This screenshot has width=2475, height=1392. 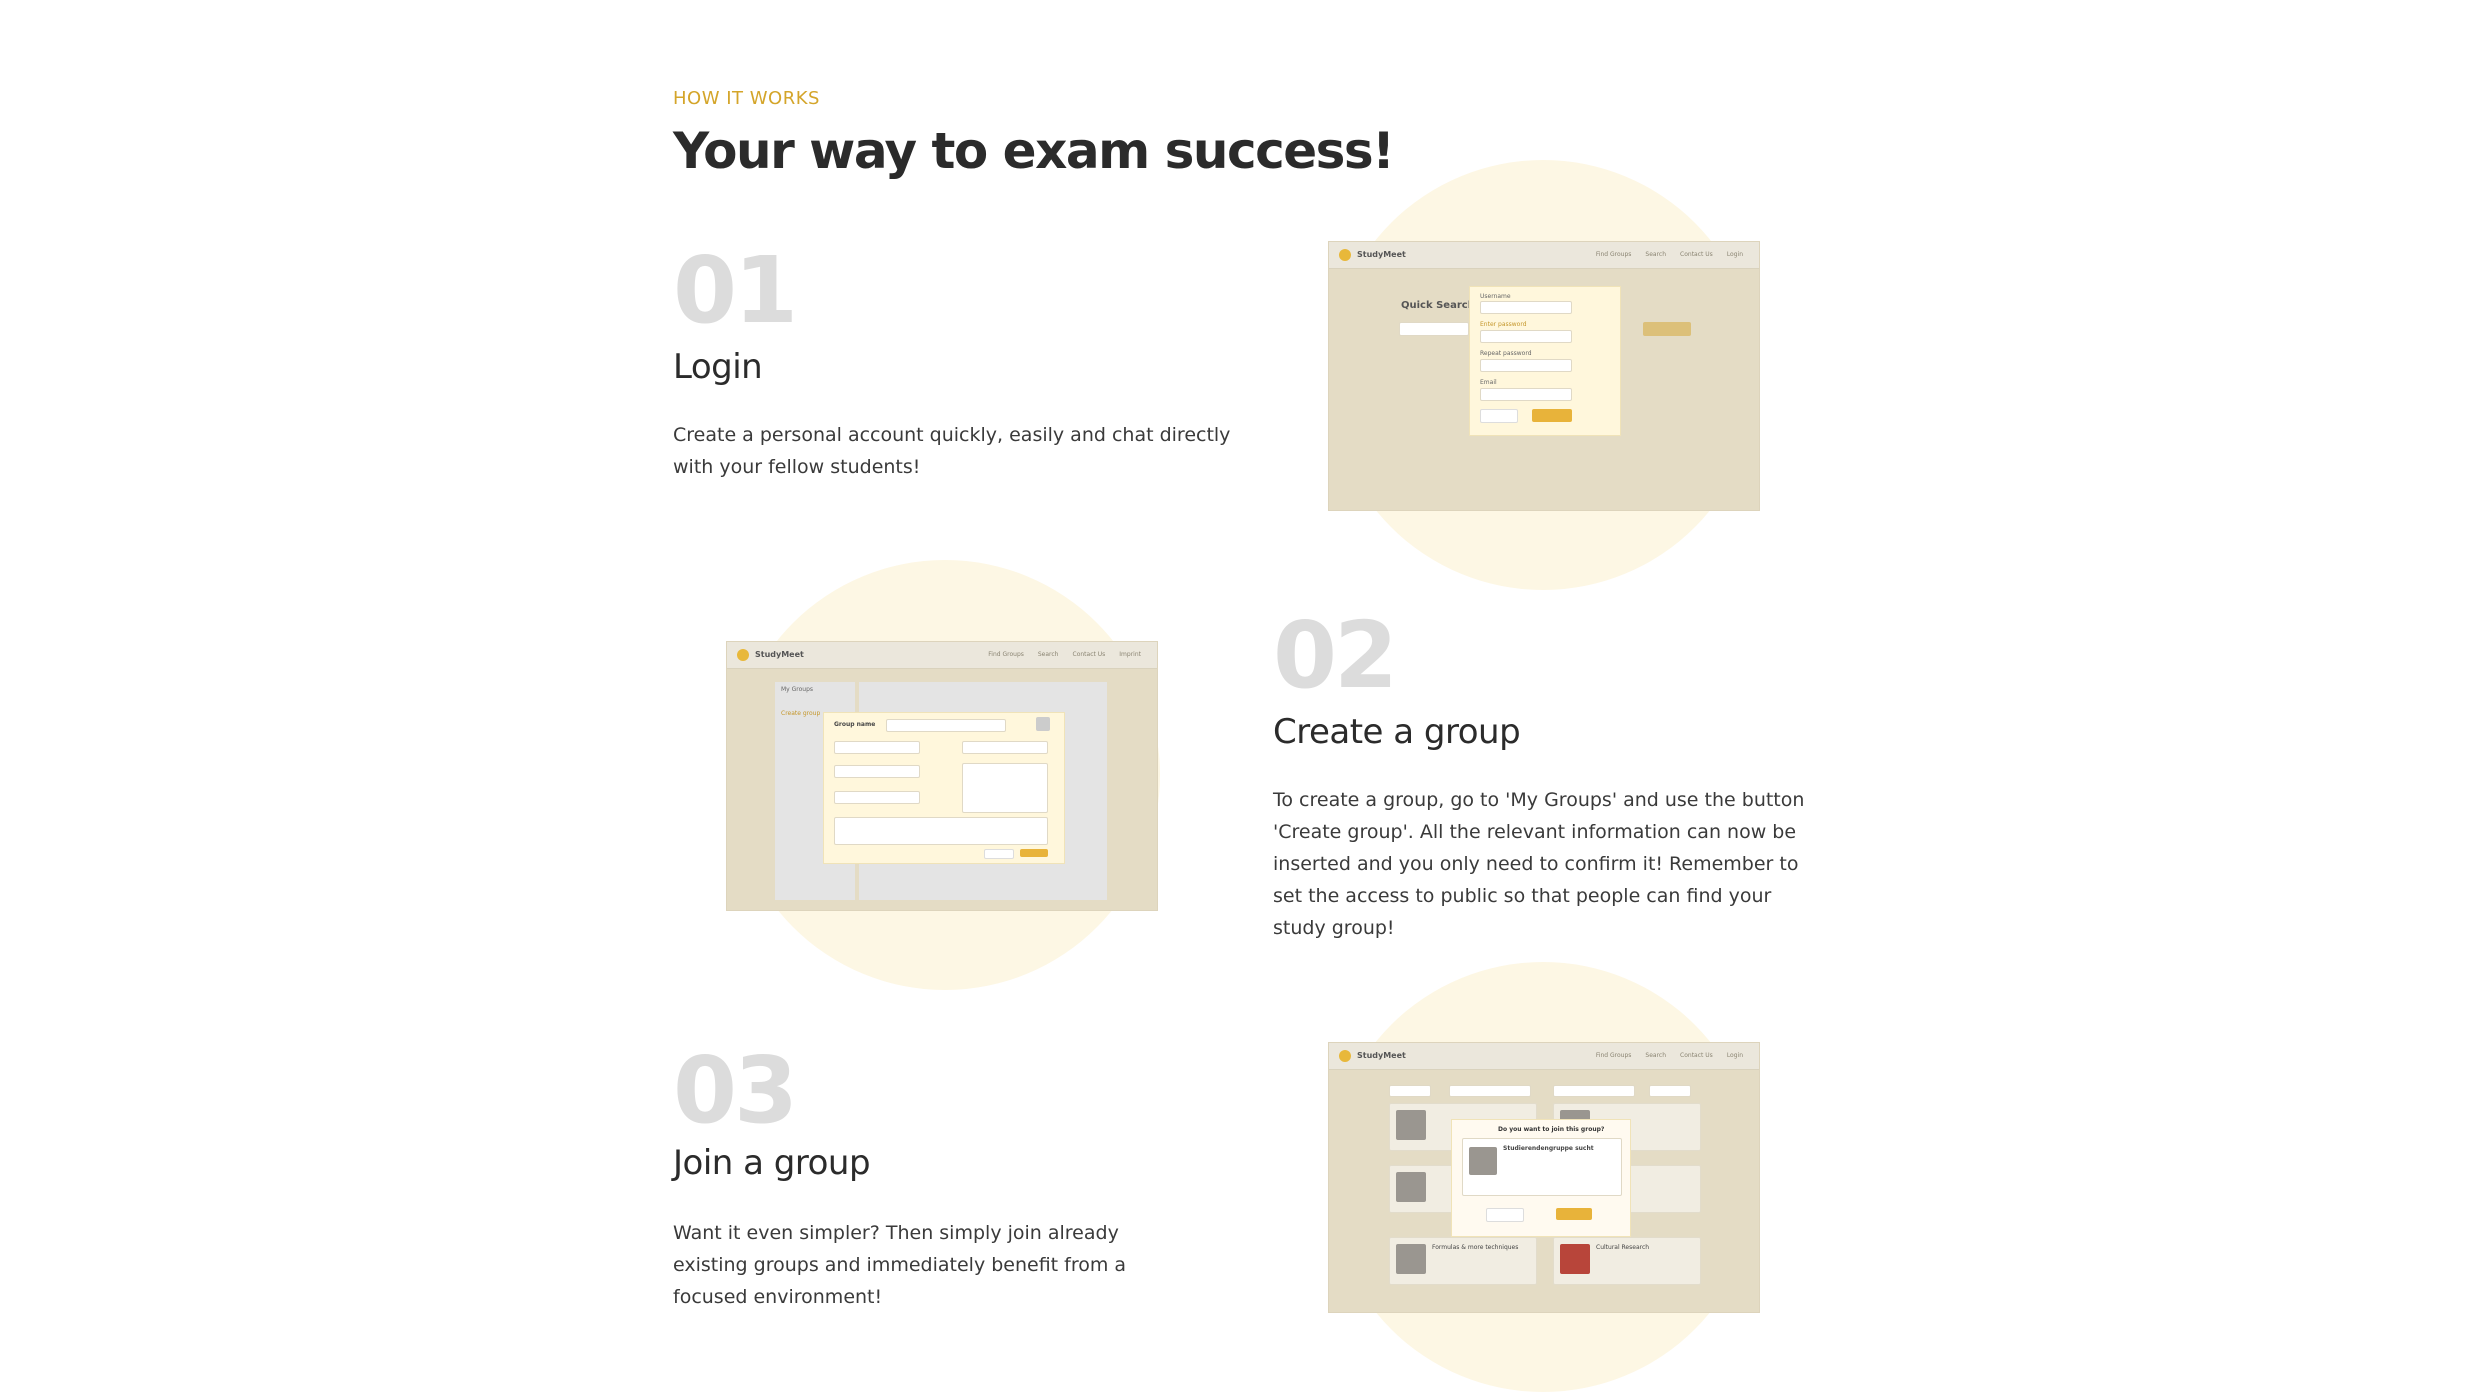 What do you see at coordinates (1623, 1247) in the screenshot?
I see `group-card-title: Cultural Research` at bounding box center [1623, 1247].